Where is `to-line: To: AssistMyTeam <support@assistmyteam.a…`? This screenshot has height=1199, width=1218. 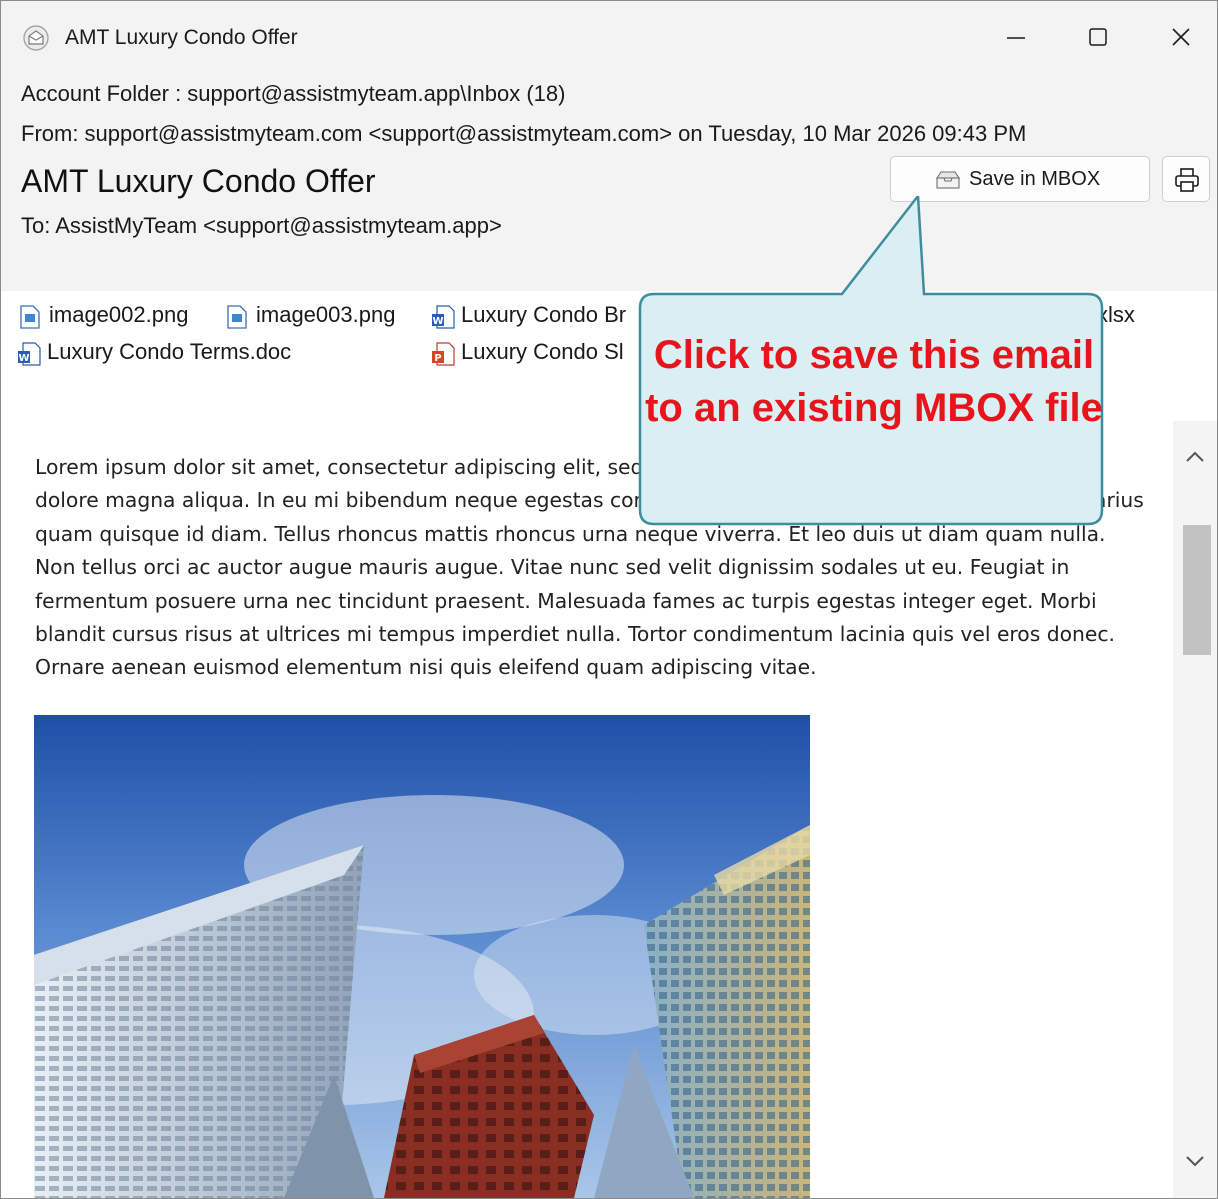
to-line: To: AssistMyTeam <support@assistmyteam.a… is located at coordinates (261, 225).